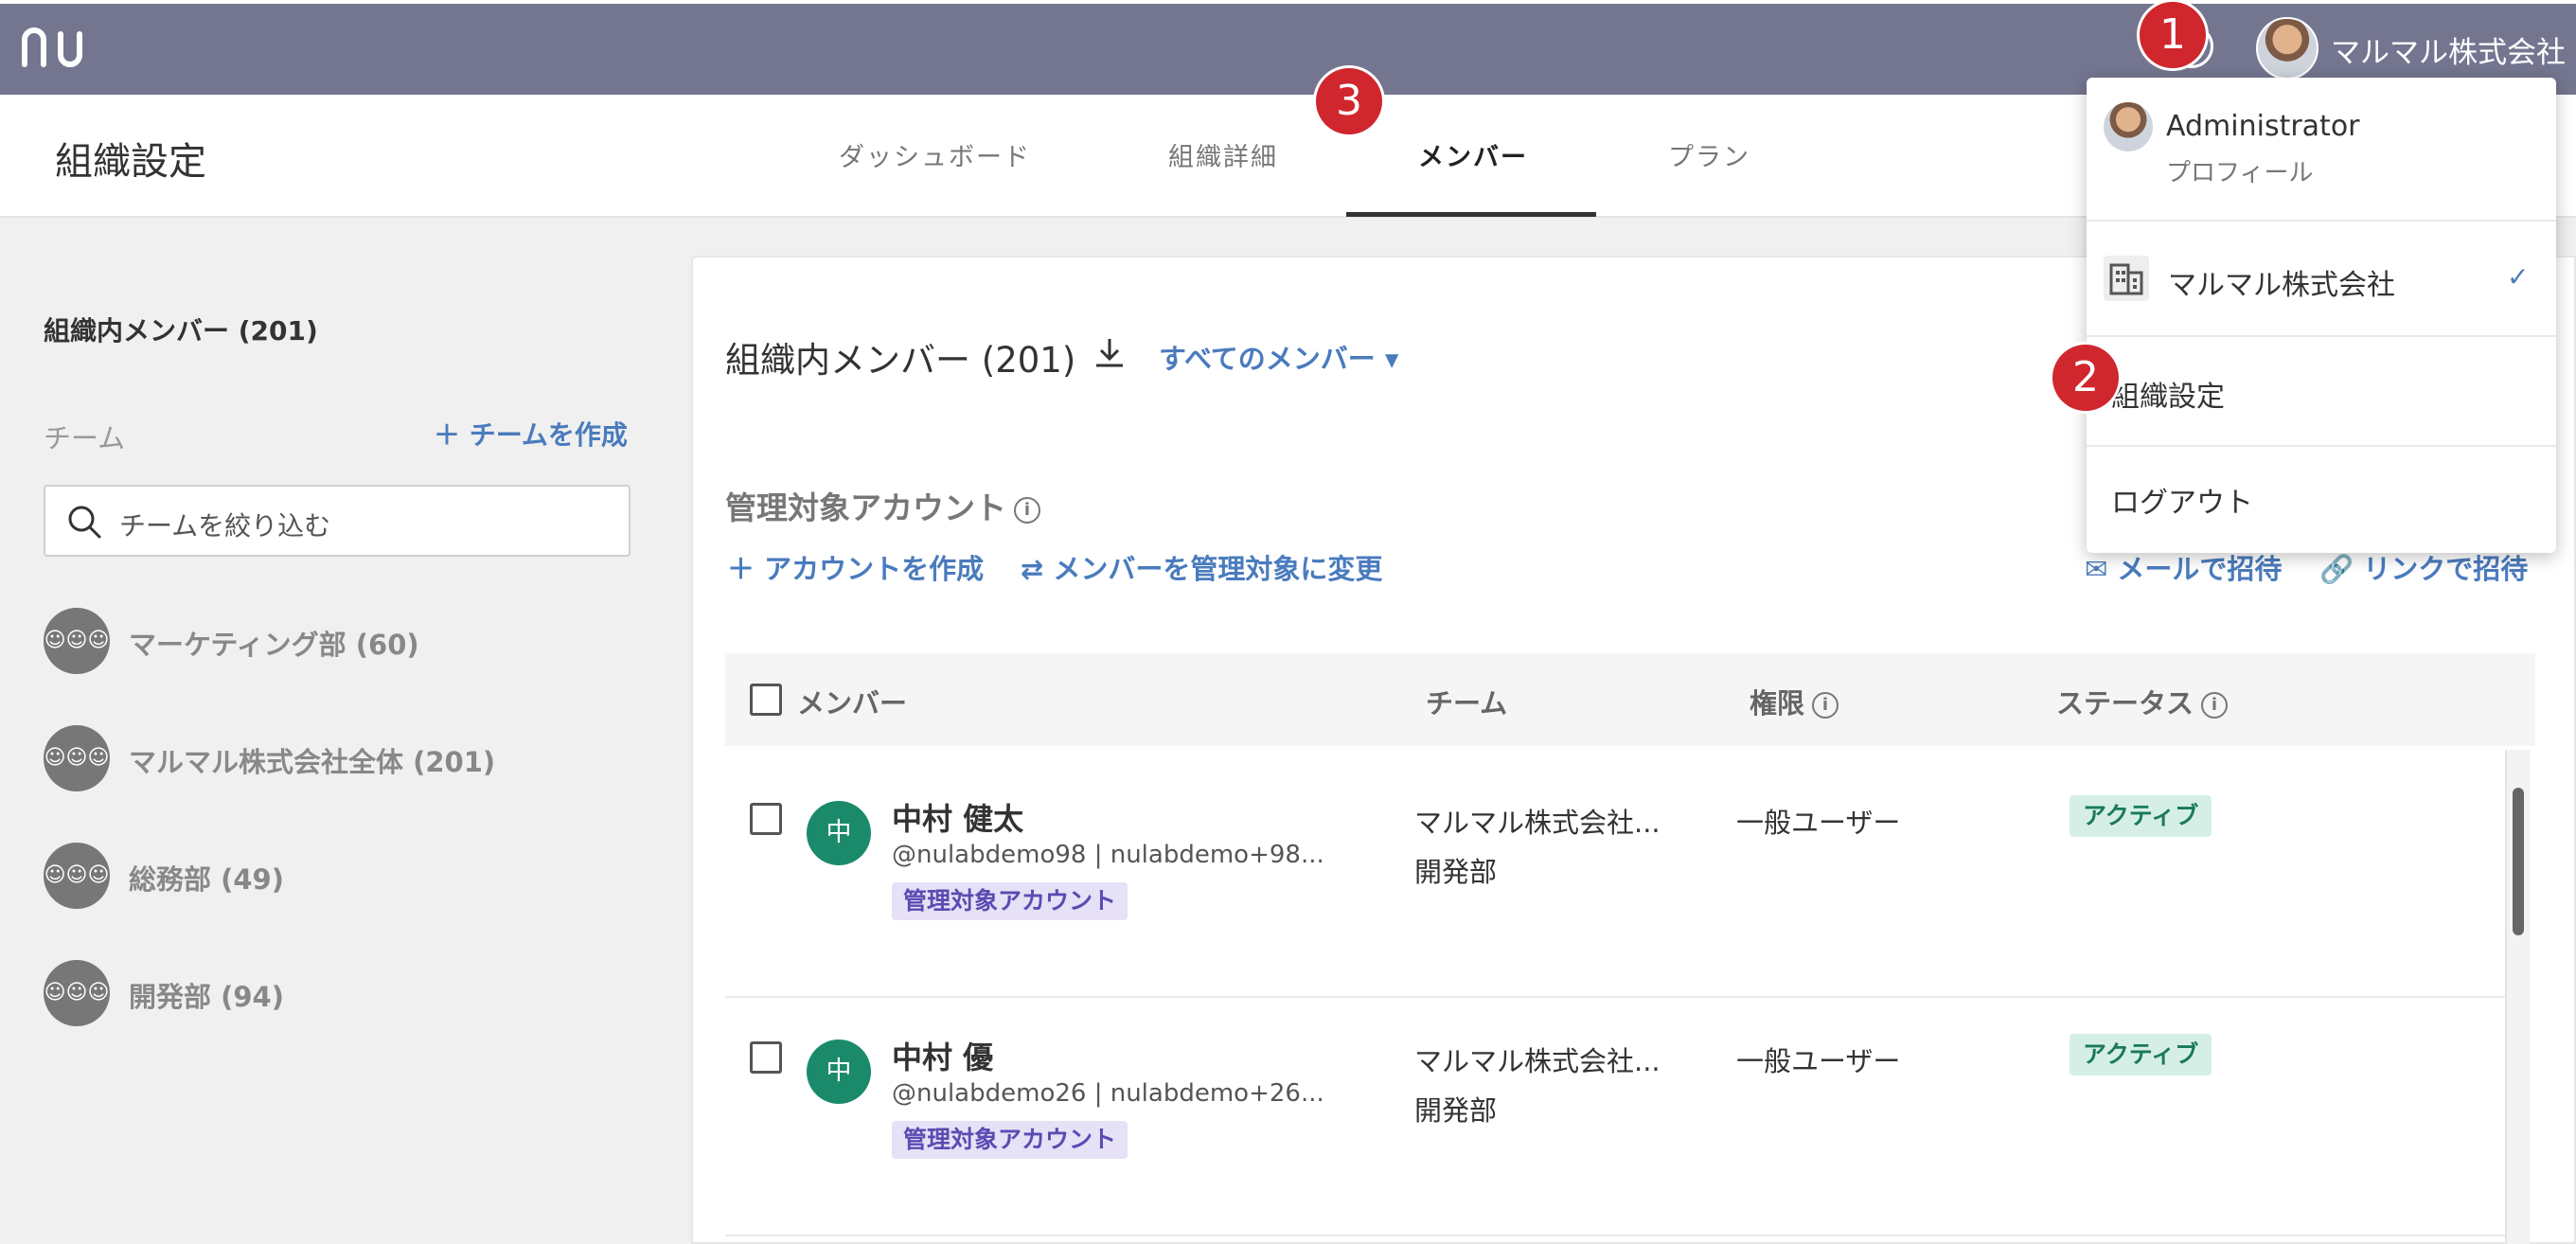  What do you see at coordinates (856, 567) in the screenshot?
I see `create-account-button: ＋ アカウントを作成` at bounding box center [856, 567].